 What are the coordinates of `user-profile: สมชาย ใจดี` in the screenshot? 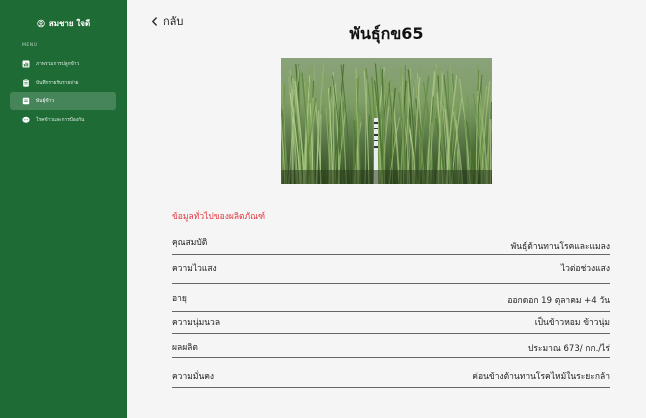 It's located at (63, 23).